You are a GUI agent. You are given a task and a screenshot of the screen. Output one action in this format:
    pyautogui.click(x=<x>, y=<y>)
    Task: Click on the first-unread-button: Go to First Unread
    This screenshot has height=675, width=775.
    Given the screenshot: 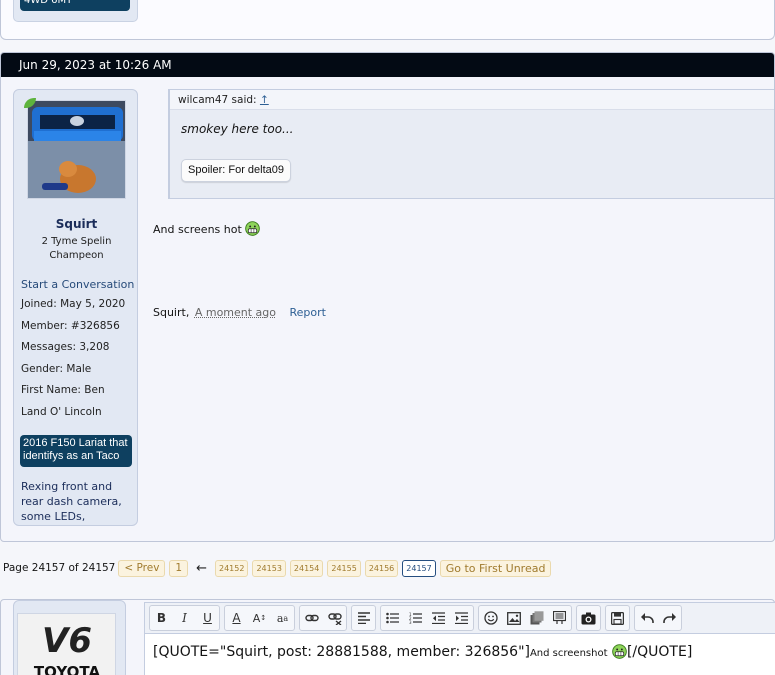 What is the action you would take?
    pyautogui.click(x=495, y=568)
    